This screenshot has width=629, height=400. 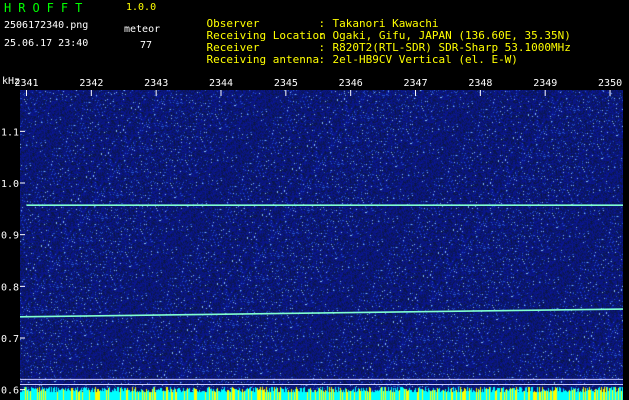 I want to click on event-count: 77, so click(x=146, y=45).